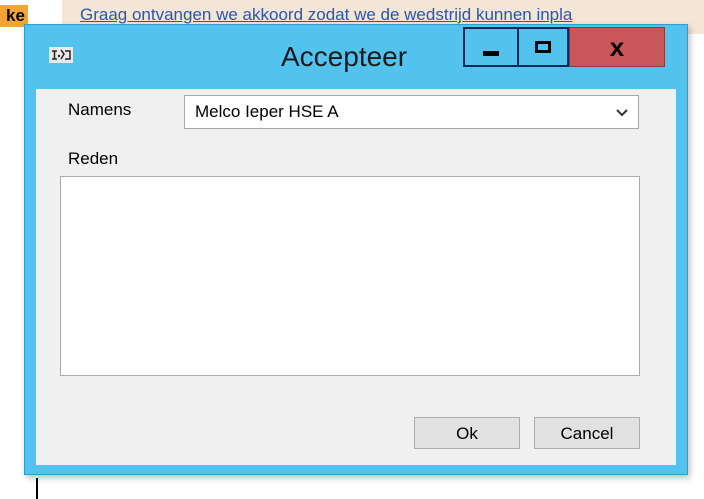 The image size is (704, 499). Describe the element at coordinates (490, 47) in the screenshot. I see `minimize-button` at that location.